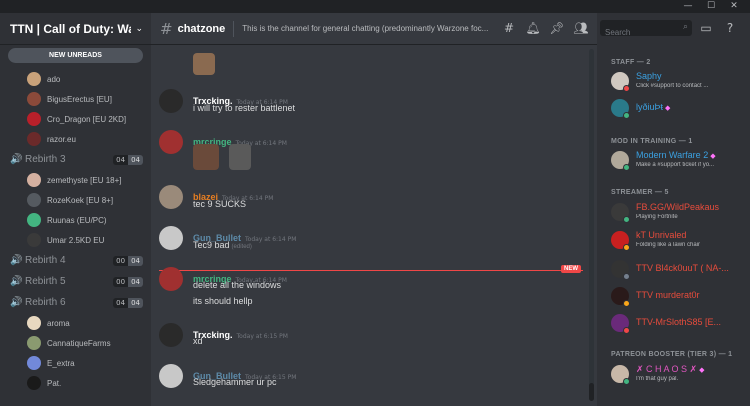 Image resolution: width=750 pixels, height=406 pixels. I want to click on channel-name: chatzone, so click(201, 28).